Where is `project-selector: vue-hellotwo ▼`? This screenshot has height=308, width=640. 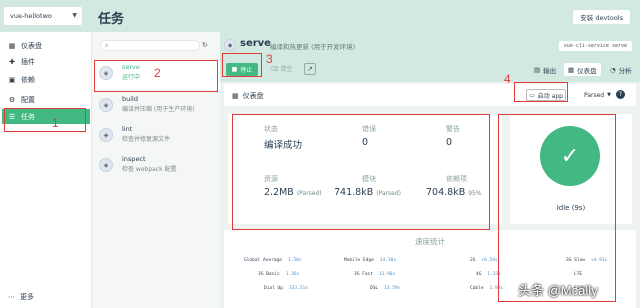 project-selector: vue-hellotwo ▼ is located at coordinates (43, 16).